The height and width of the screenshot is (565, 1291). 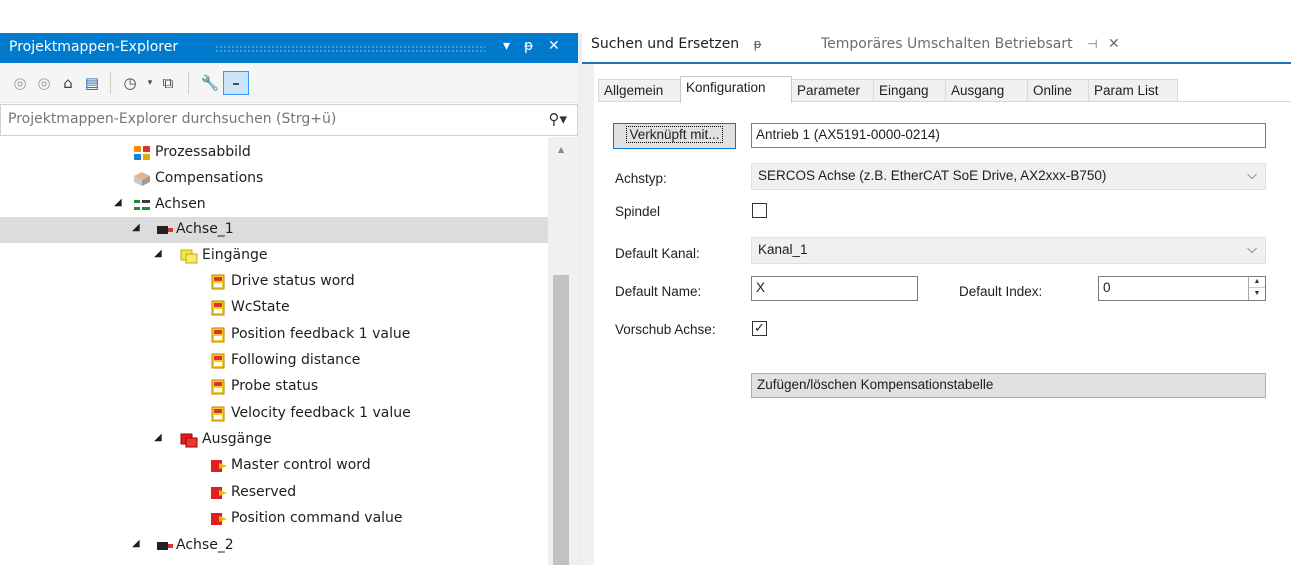 I want to click on checkmark-icon: ✓, so click(x=759, y=328).